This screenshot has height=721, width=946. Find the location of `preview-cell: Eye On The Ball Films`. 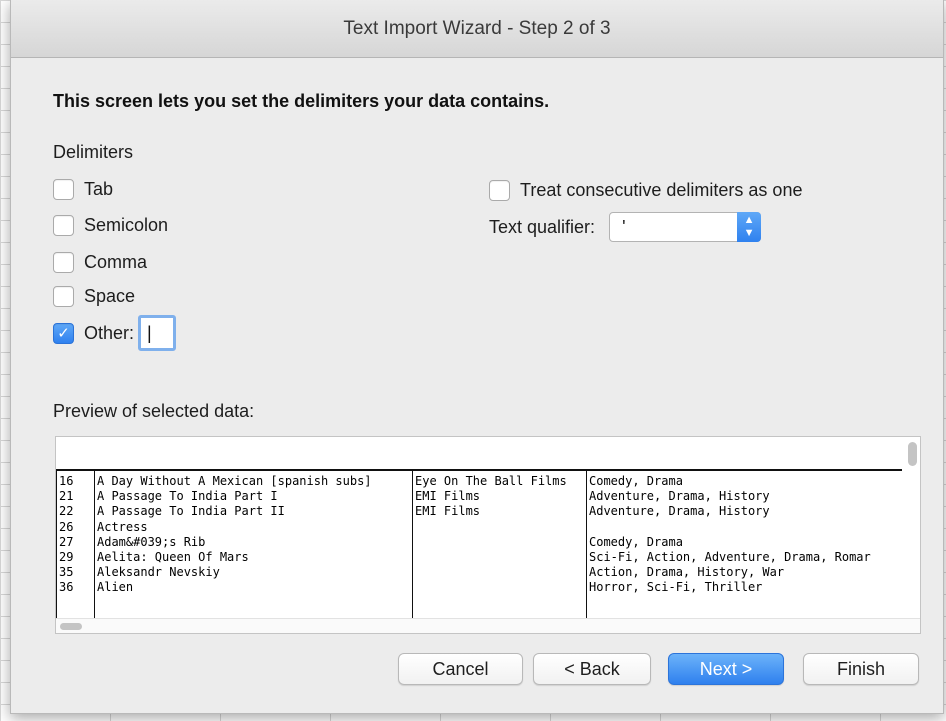

preview-cell: Eye On The Ball Films is located at coordinates (491, 481).